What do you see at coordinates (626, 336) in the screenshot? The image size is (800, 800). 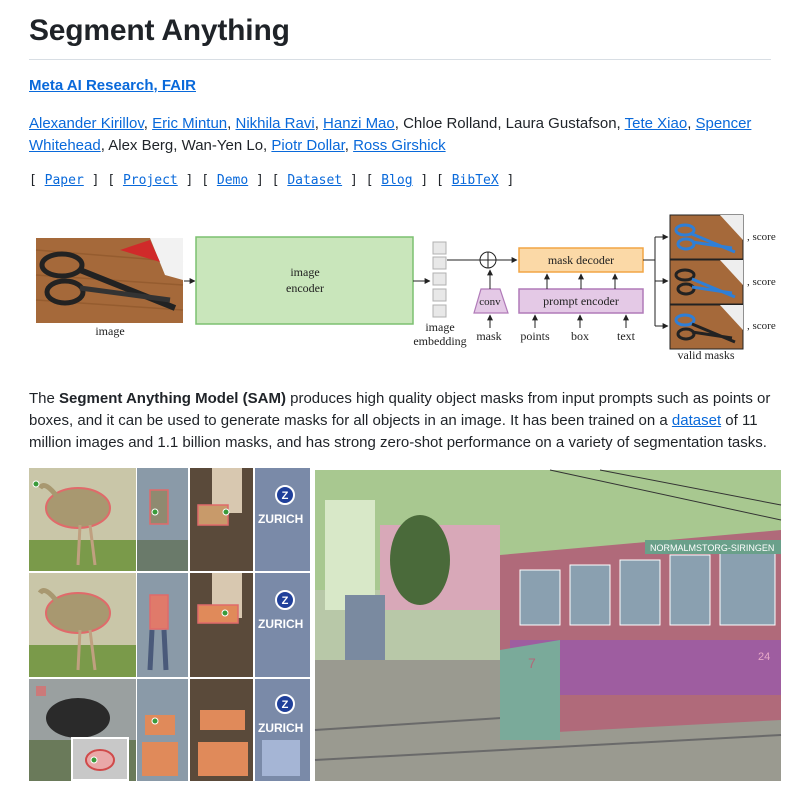 I see `text-prompt-label: text` at bounding box center [626, 336].